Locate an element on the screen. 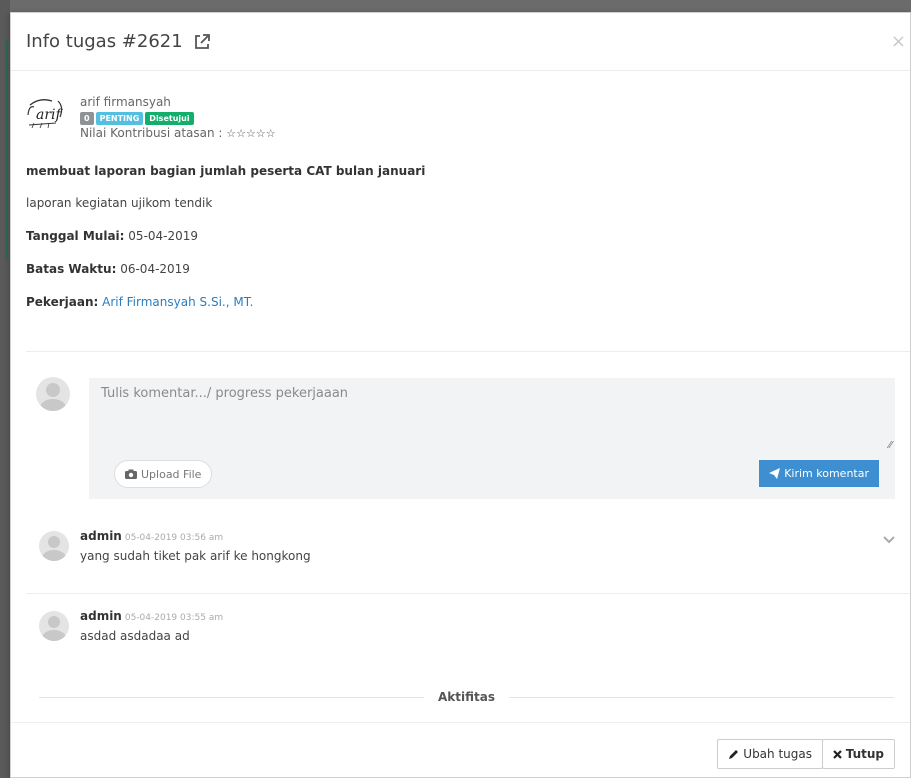 The height and width of the screenshot is (778, 911). comment-time: 05-04-2019 03:55 am is located at coordinates (174, 618).